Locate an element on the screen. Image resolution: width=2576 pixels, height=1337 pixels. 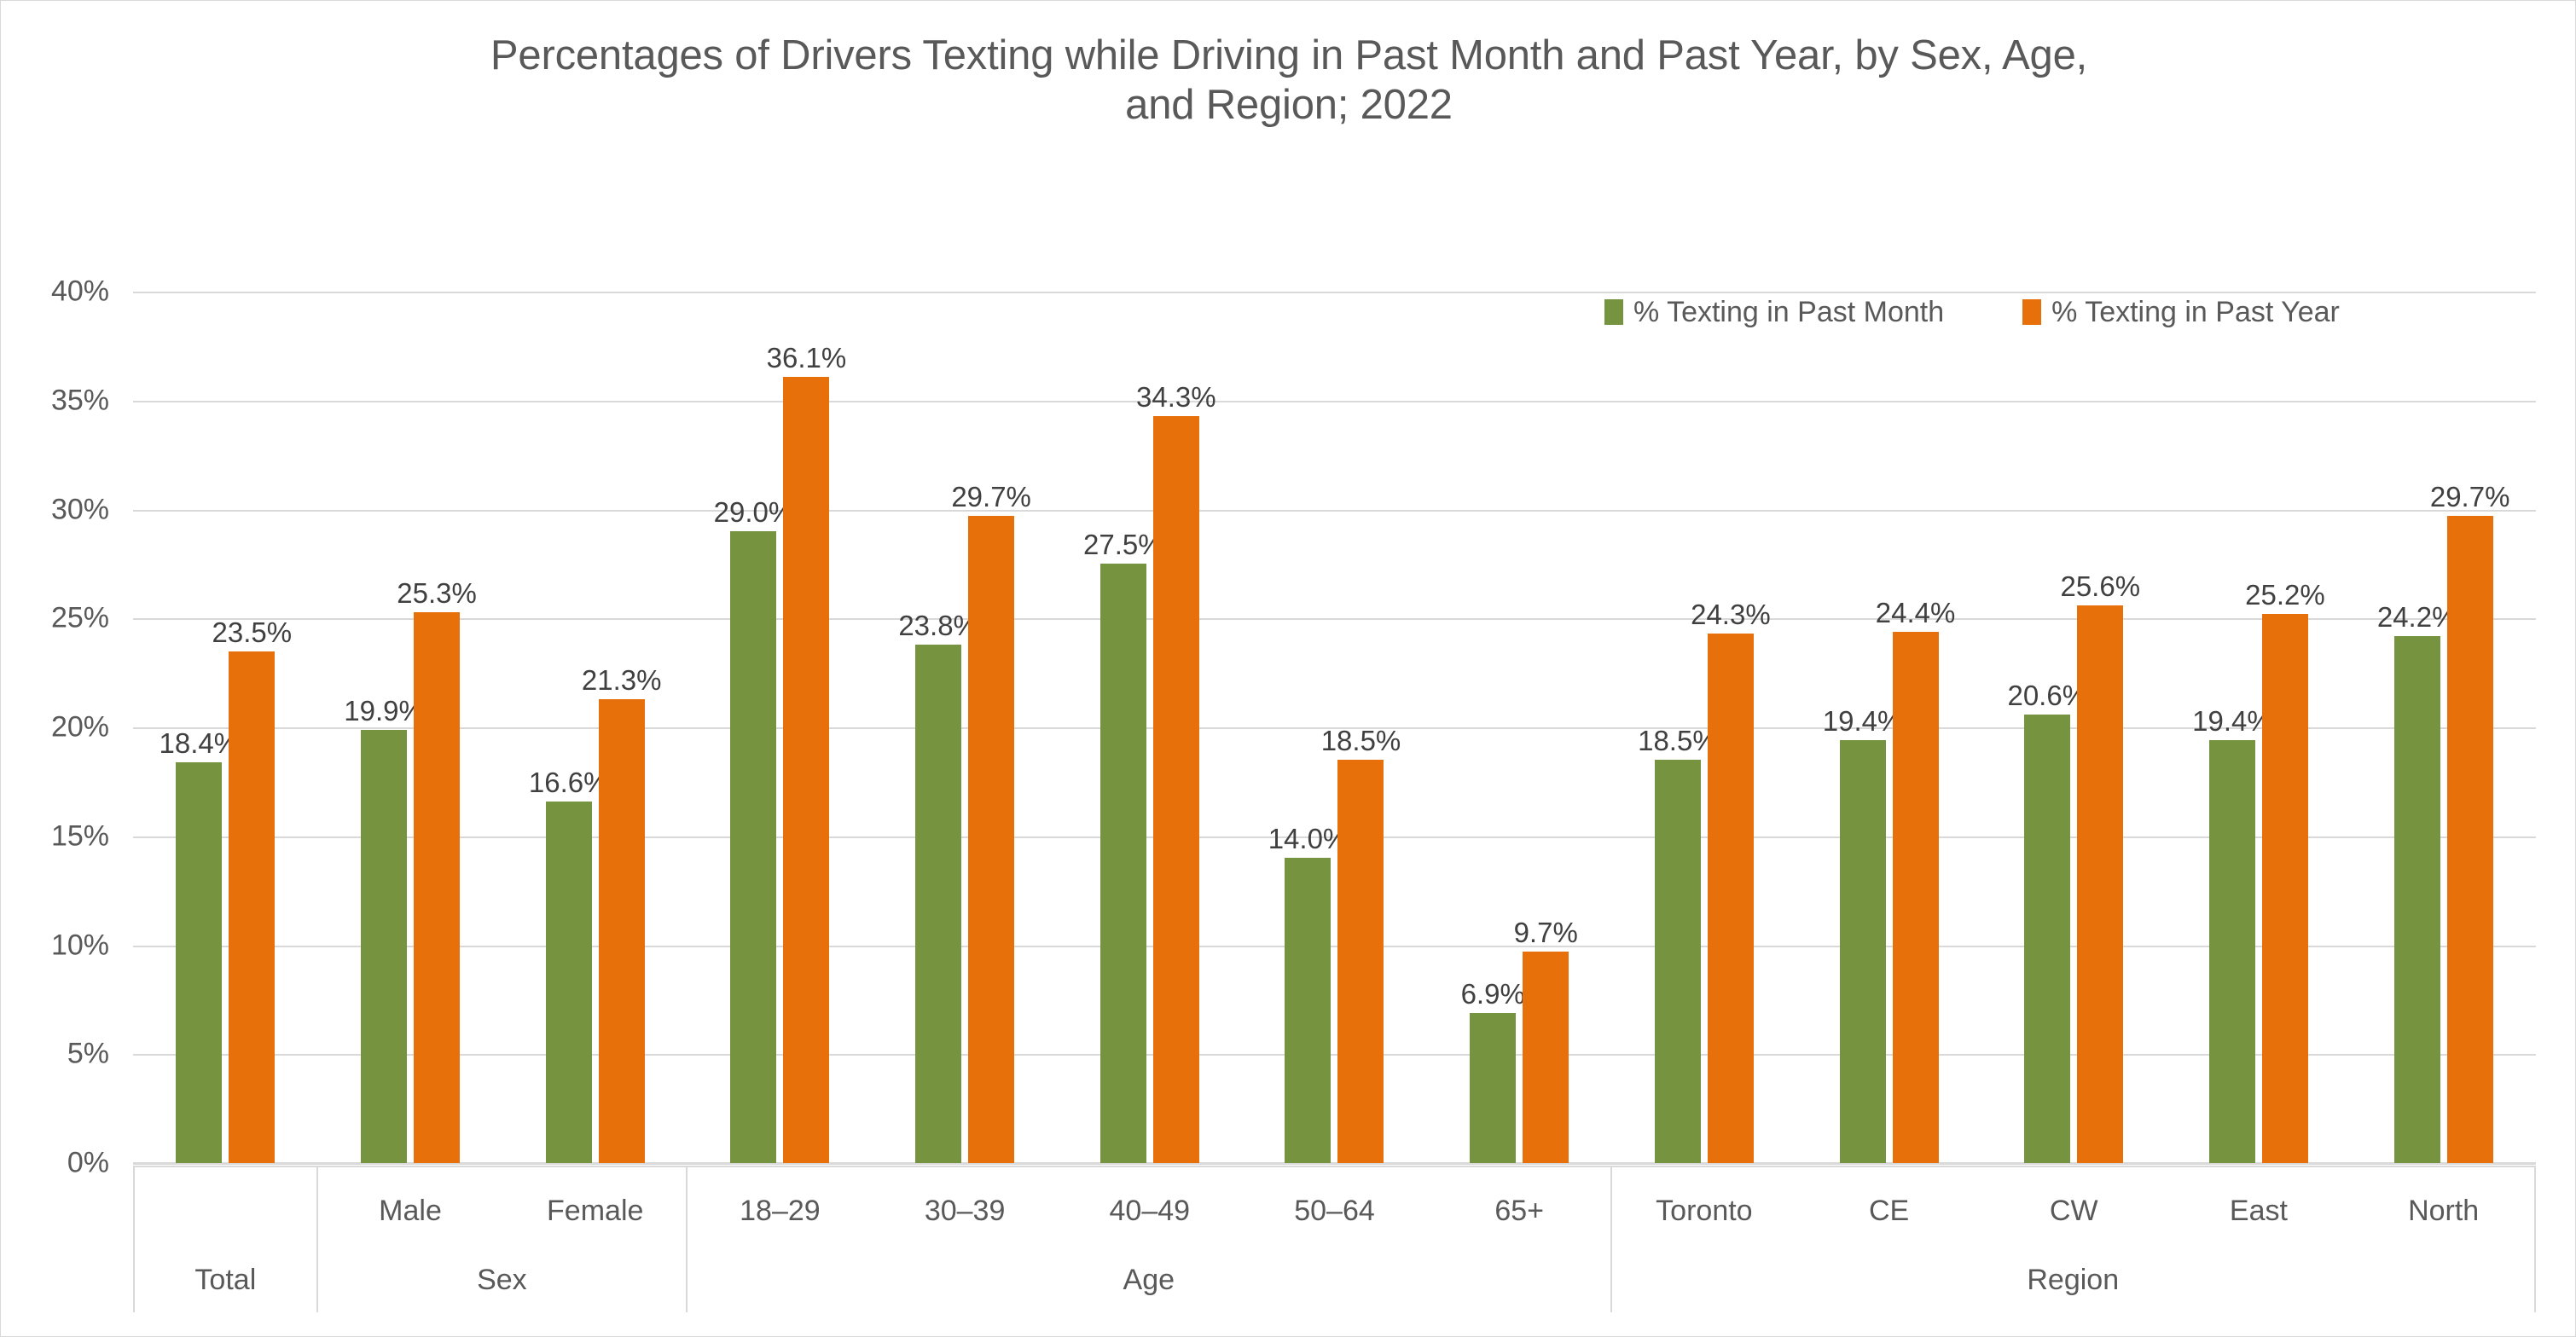
x-axis-category-label: Male is located at coordinates (410, 1211).